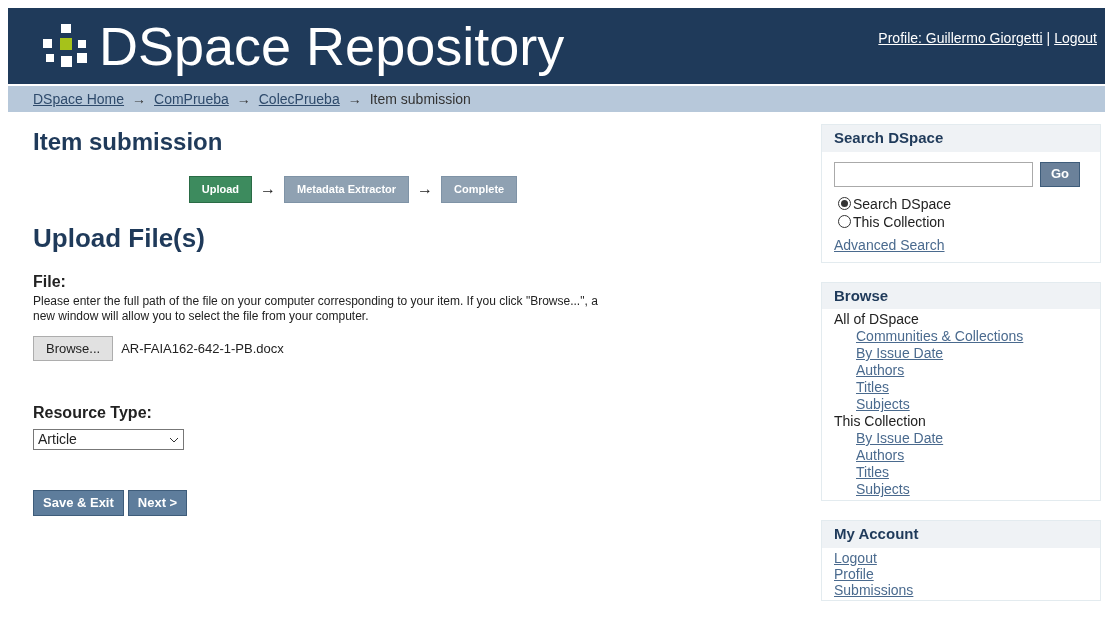 The width and height of the screenshot is (1113, 630). Describe the element at coordinates (220, 189) in the screenshot. I see `step-indicator: Upload` at that location.